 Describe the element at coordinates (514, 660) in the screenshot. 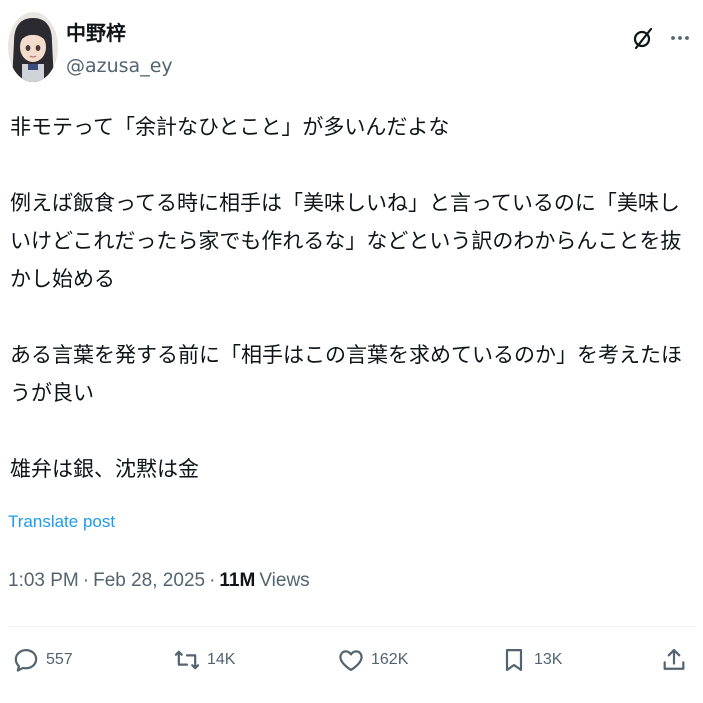

I see `bookmark-icon` at that location.